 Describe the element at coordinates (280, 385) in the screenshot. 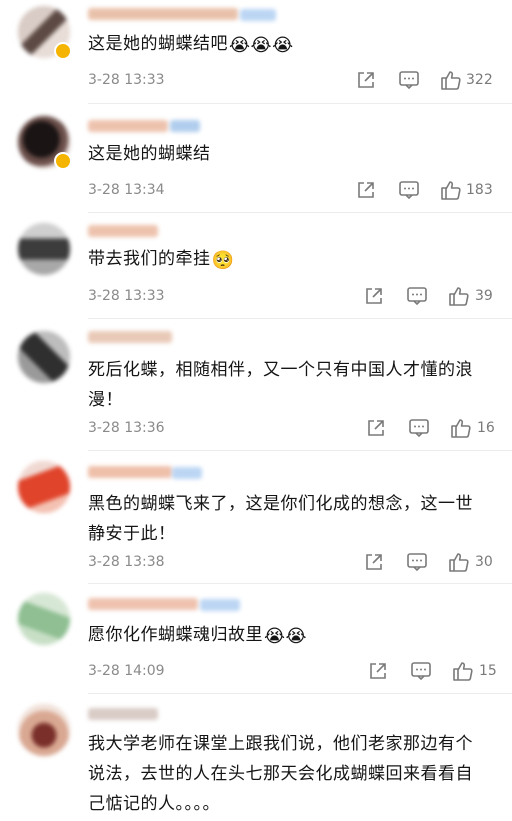

I see `comment-text: 死后化蝶，相随相伴，又一个只有中国人才懂的浪漫！` at that location.